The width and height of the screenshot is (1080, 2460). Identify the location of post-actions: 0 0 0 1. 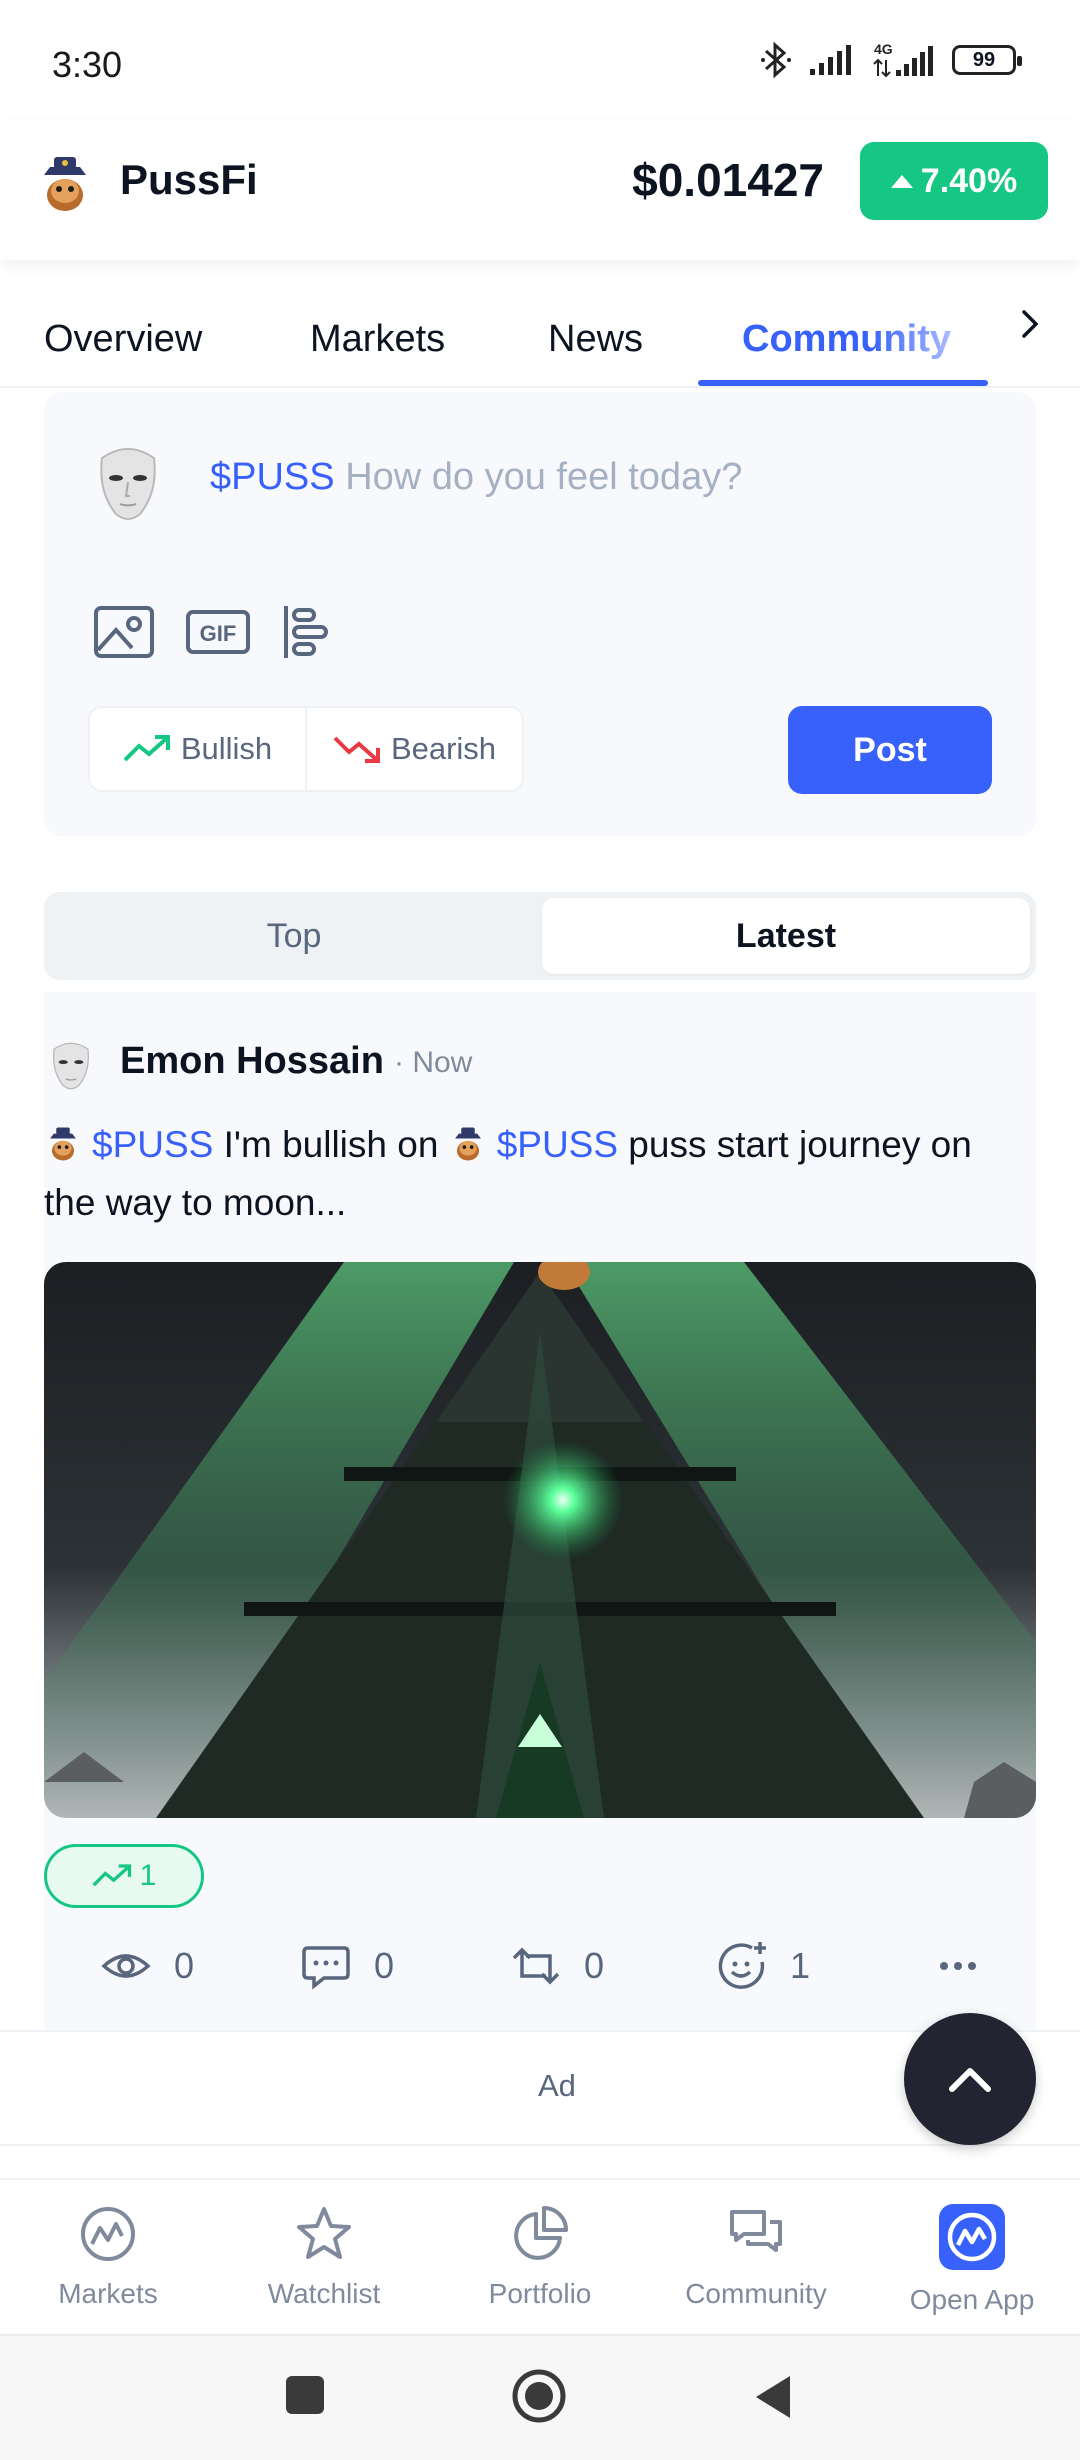
(540, 1965).